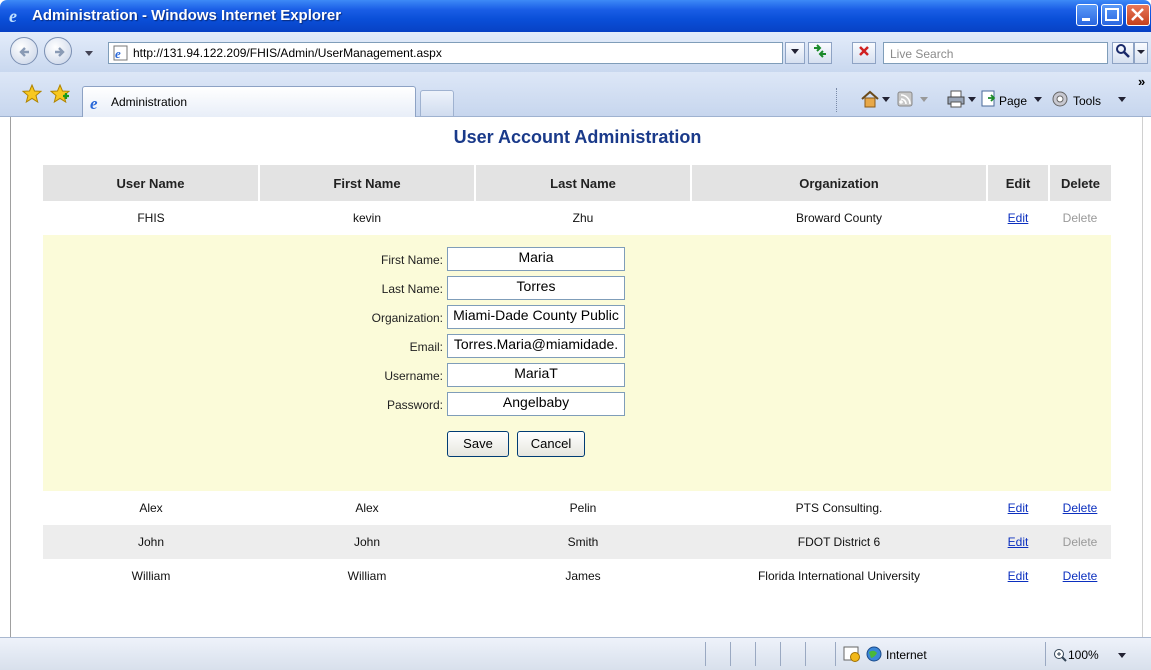  What do you see at coordinates (1141, 81) in the screenshot?
I see `toolbar-overflow-chevron-icon: »` at bounding box center [1141, 81].